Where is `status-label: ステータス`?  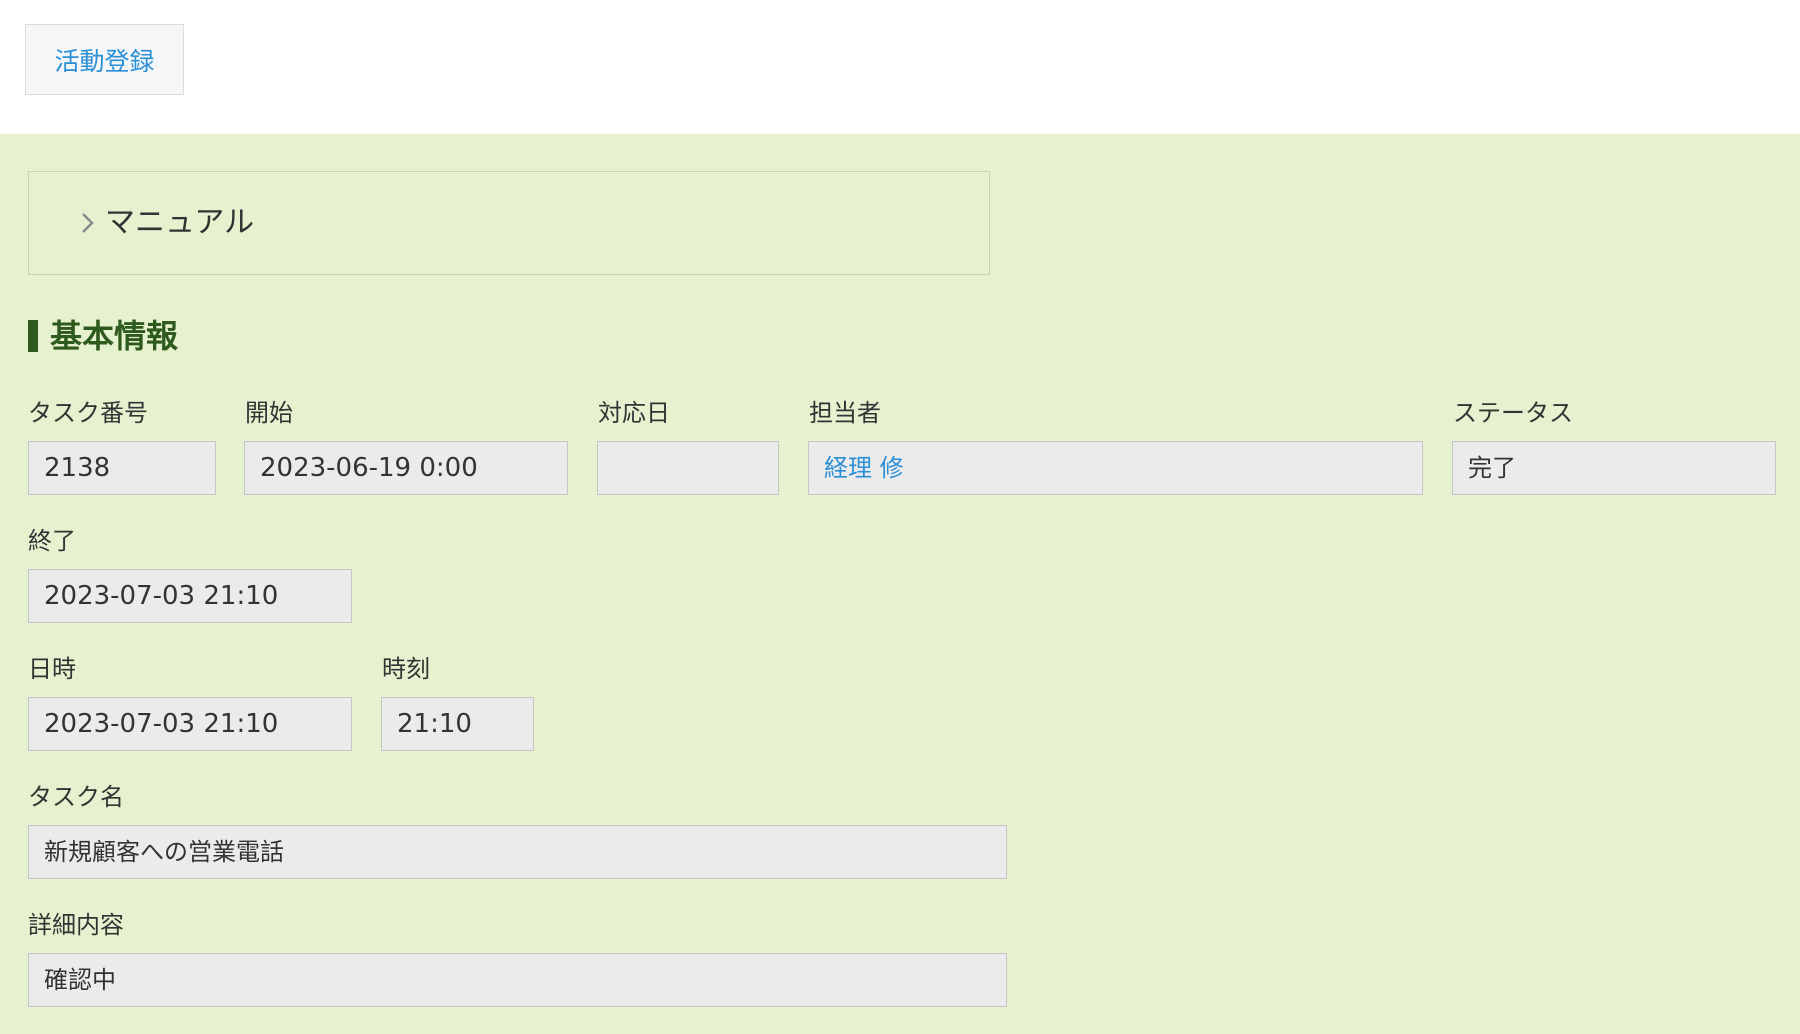 status-label: ステータス is located at coordinates (1513, 413).